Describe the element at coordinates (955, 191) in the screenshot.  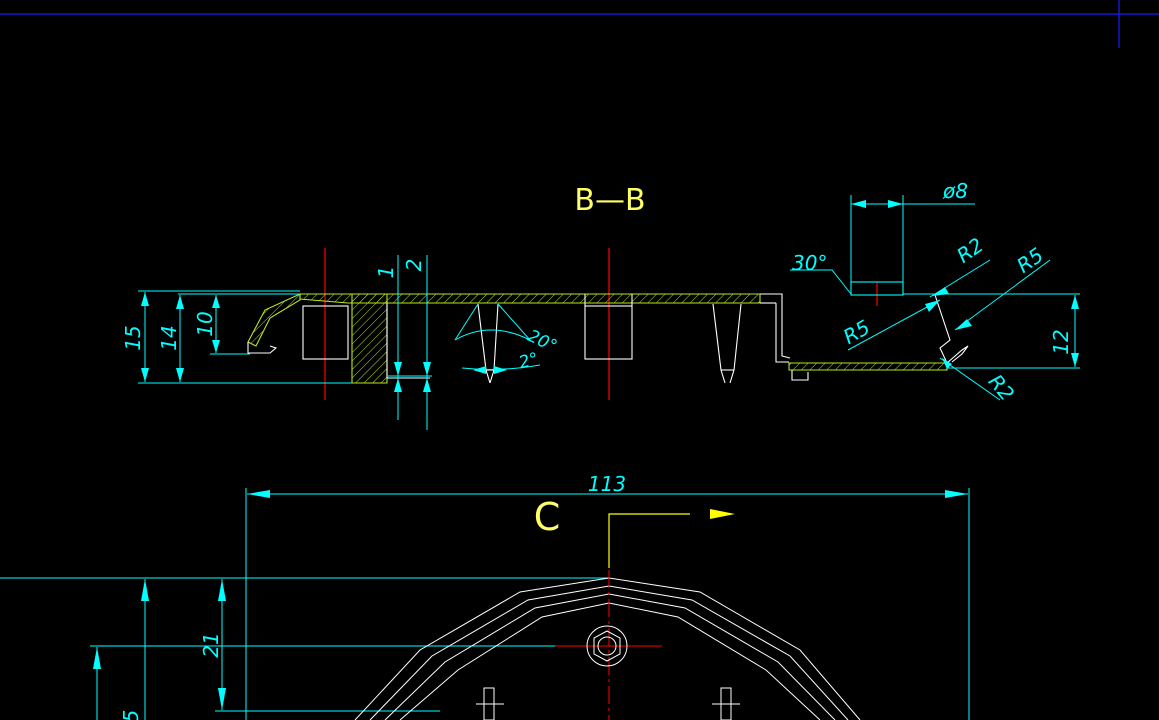
I see `dim-phi8: ø8` at that location.